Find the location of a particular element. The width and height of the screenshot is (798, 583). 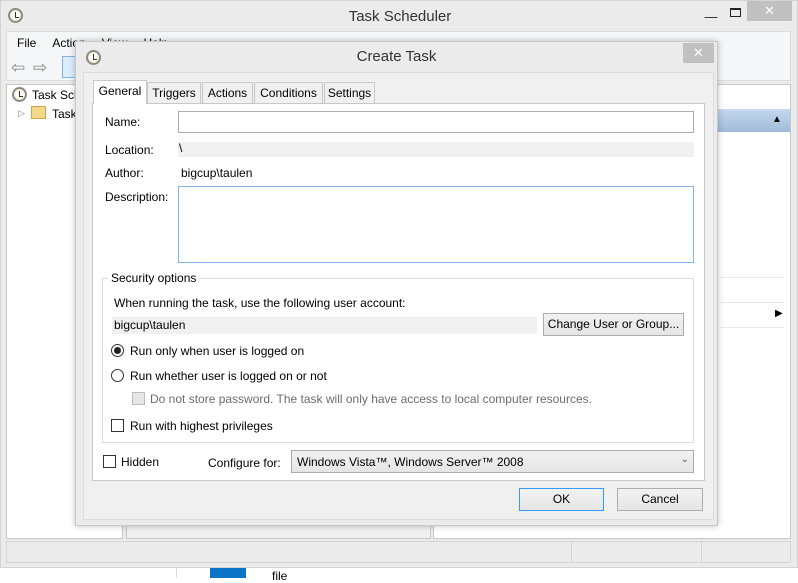

minimize-icon: — is located at coordinates (711, 17).